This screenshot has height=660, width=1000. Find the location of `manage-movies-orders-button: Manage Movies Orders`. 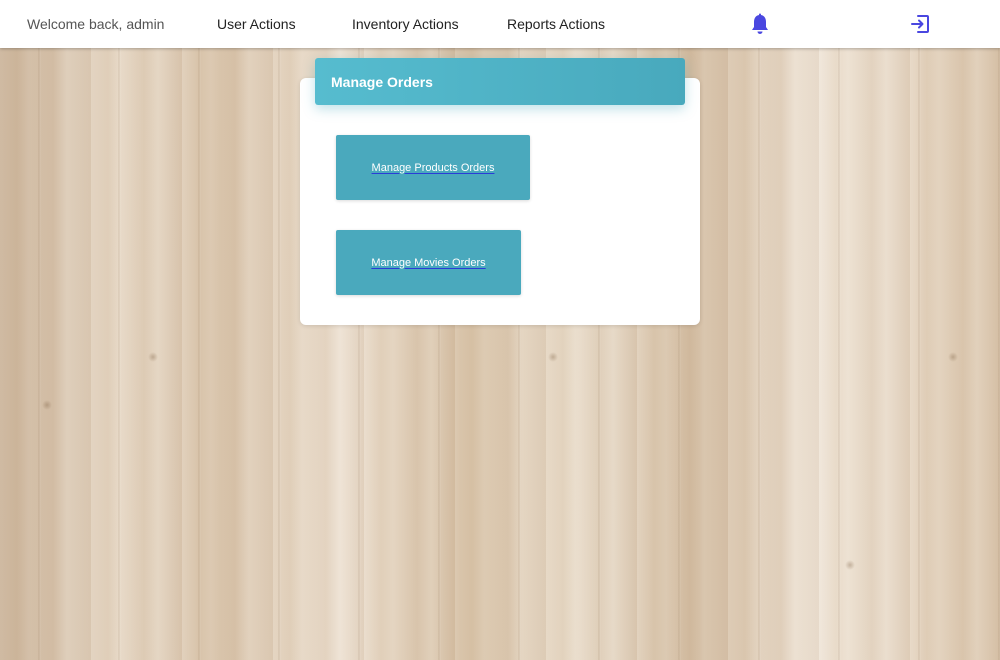

manage-movies-orders-button: Manage Movies Orders is located at coordinates (428, 262).